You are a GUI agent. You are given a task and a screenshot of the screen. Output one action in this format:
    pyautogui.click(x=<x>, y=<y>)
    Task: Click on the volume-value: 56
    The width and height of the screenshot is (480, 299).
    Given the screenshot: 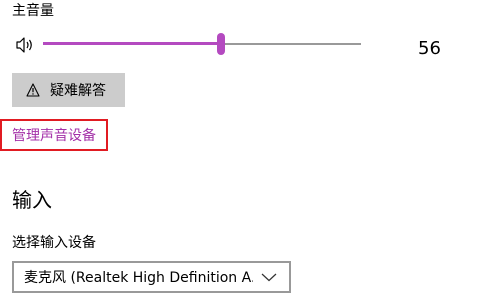 What is the action you would take?
    pyautogui.click(x=429, y=48)
    